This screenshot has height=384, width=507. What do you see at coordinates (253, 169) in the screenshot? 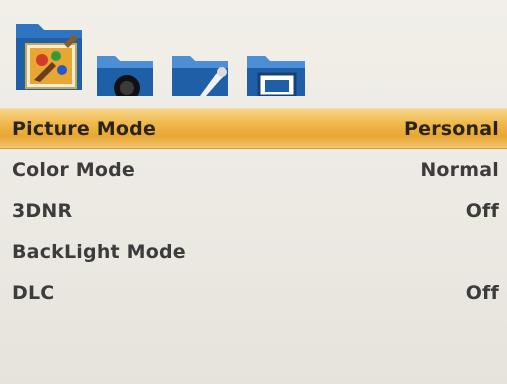
I see `menu-item-color-mode: Color Mode Normal` at bounding box center [253, 169].